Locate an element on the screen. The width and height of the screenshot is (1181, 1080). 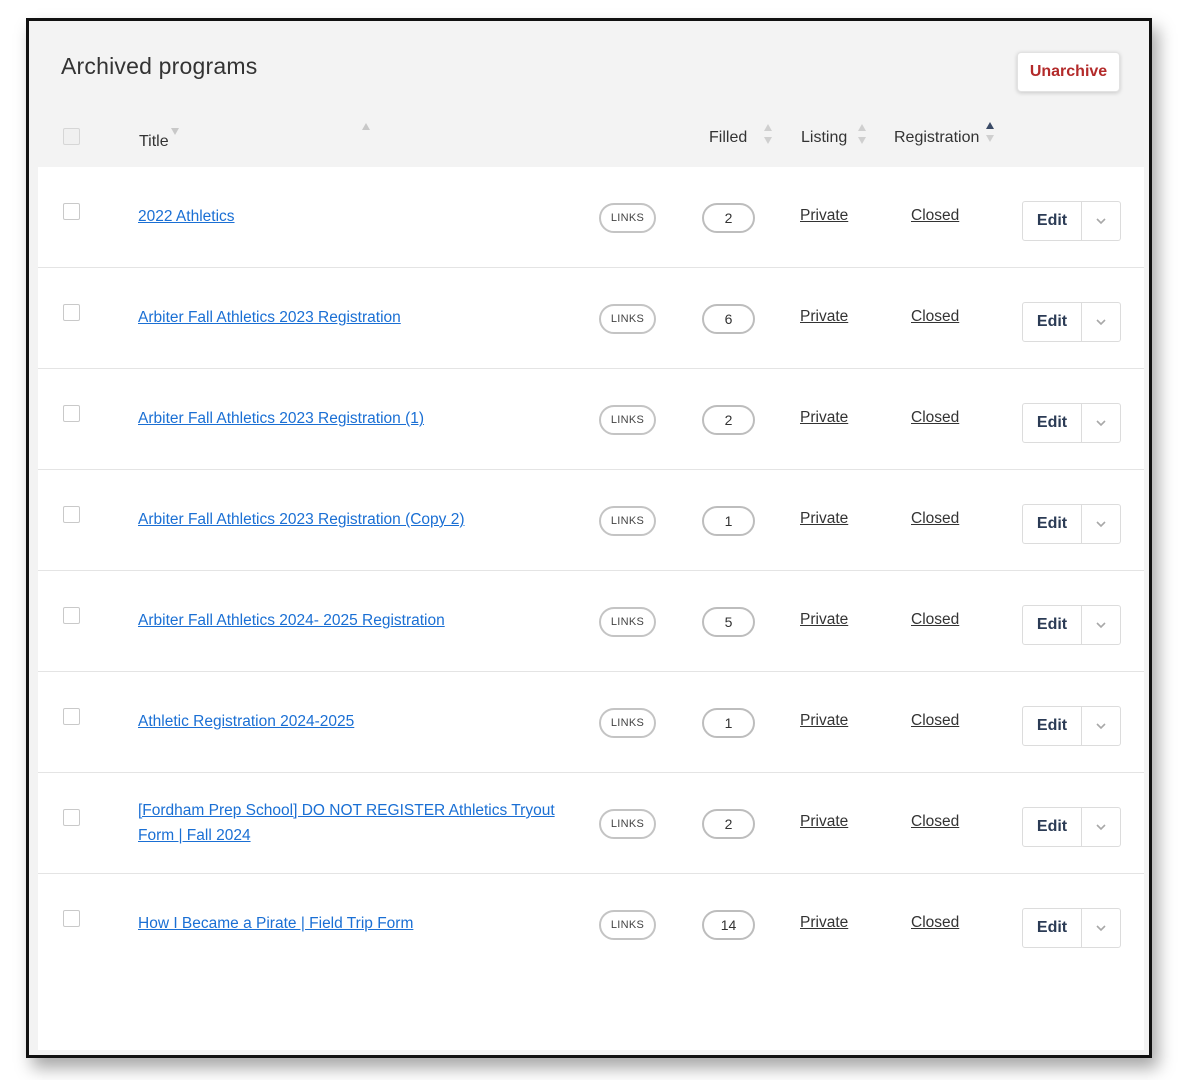
listing-sort-icon is located at coordinates (862, 135).